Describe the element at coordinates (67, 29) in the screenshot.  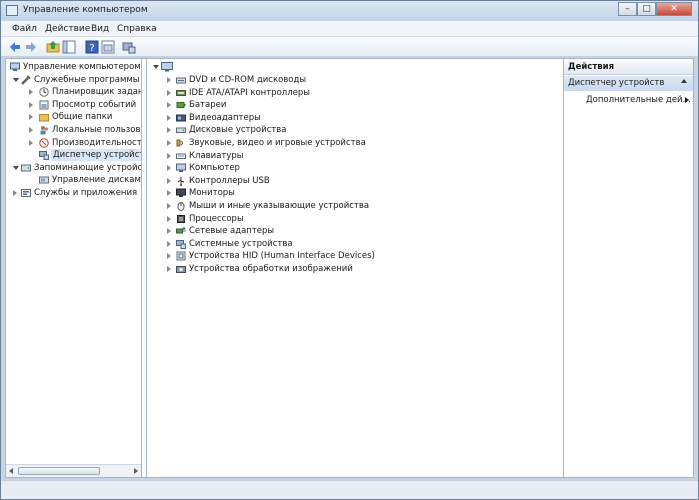
I see `menu-action: Действие` at that location.